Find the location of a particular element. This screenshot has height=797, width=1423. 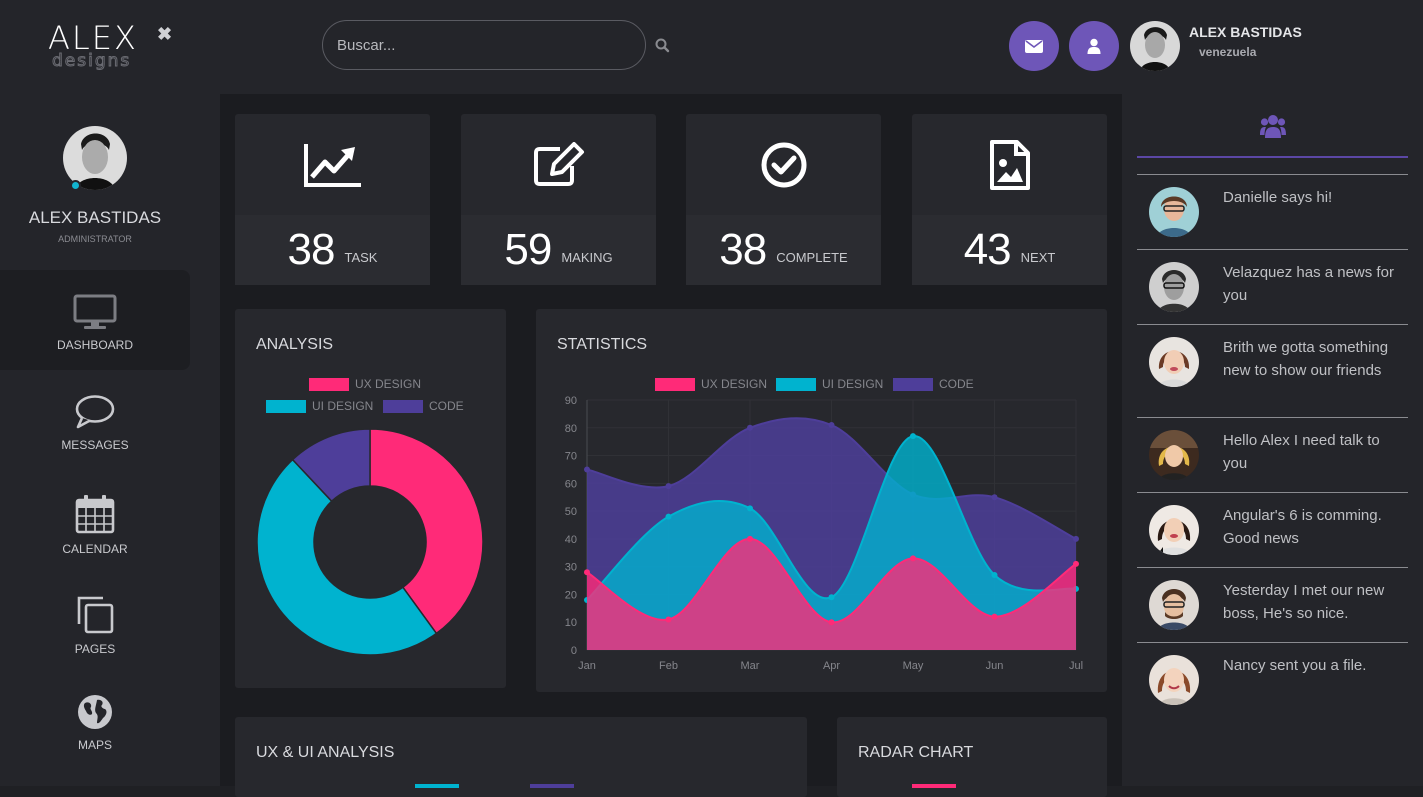

nav-item-pages: PAGES is located at coordinates (95, 620).